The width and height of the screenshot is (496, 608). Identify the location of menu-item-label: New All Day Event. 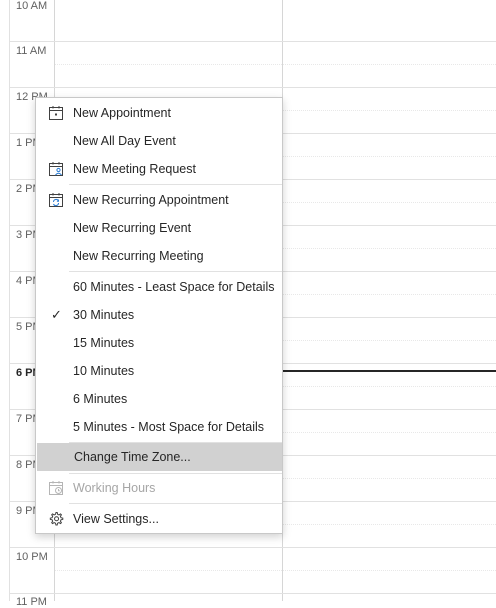
(124, 141).